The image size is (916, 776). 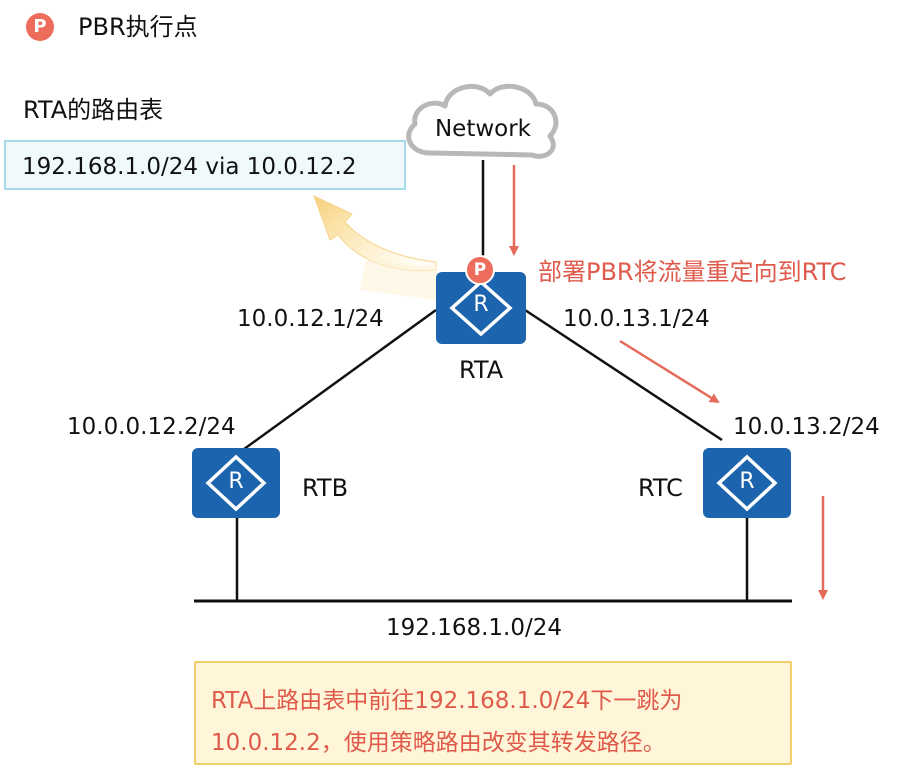 What do you see at coordinates (483, 129) in the screenshot?
I see `cloud-label: Network` at bounding box center [483, 129].